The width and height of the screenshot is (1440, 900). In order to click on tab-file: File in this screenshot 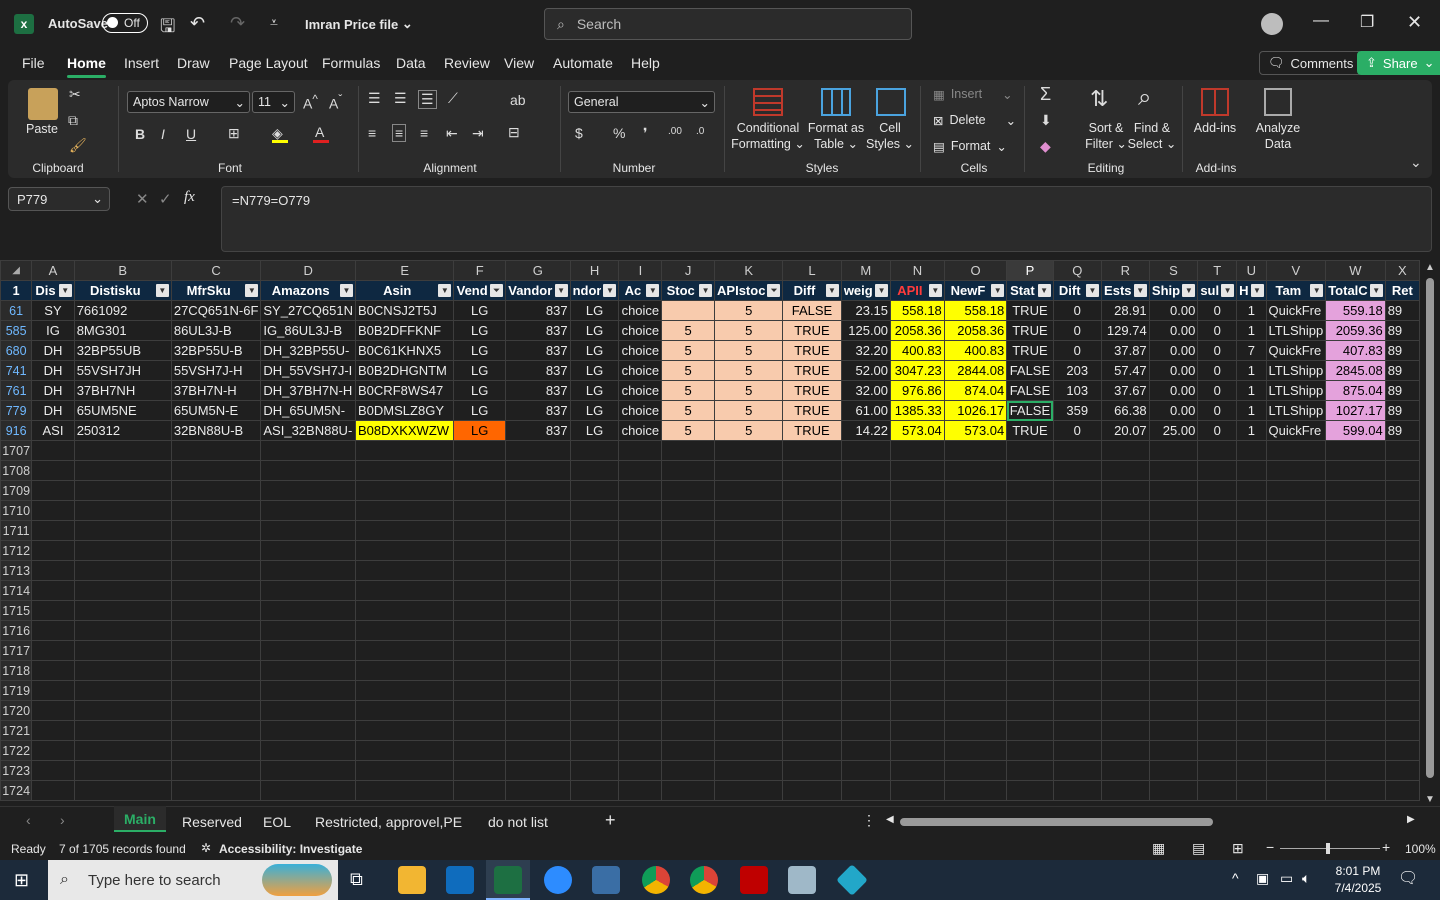, I will do `click(33, 63)`.